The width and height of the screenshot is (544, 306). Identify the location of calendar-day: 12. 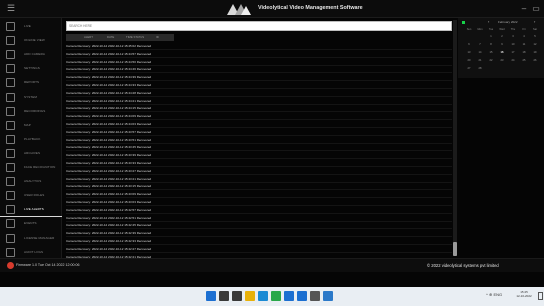
(535, 45).